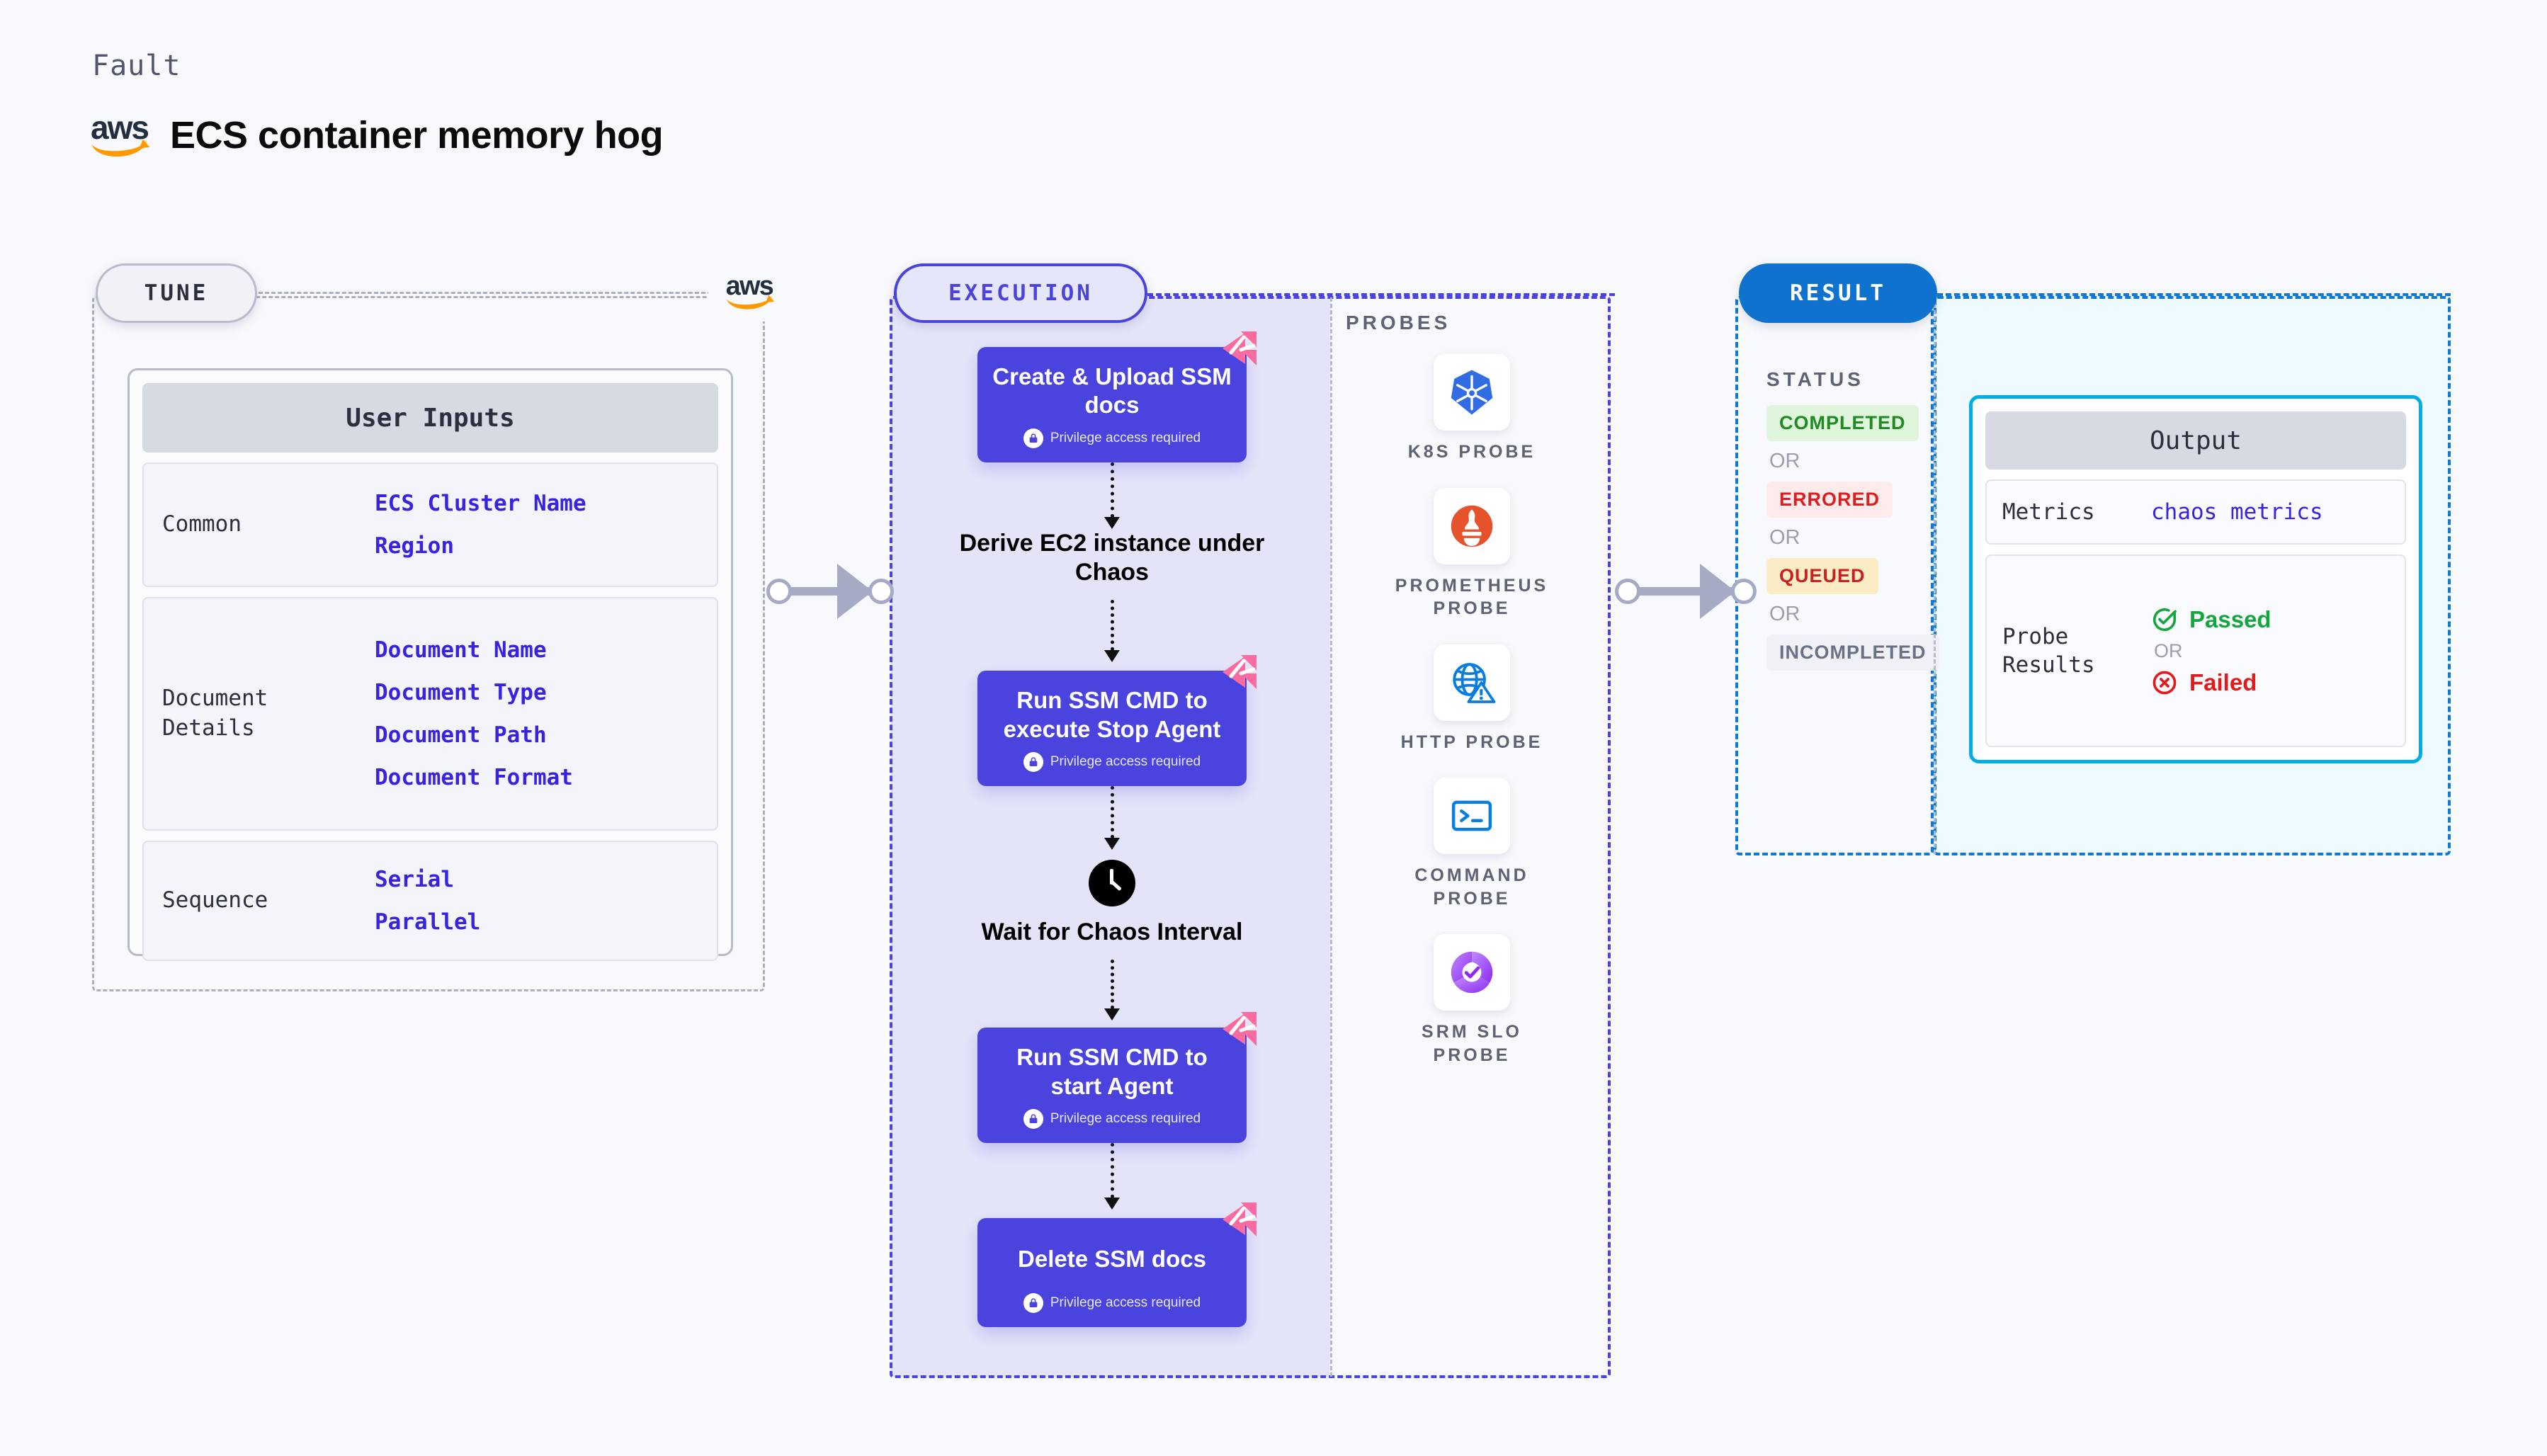 The width and height of the screenshot is (2547, 1456). Describe the element at coordinates (2048, 512) in the screenshot. I see `output-key: Metrics` at that location.